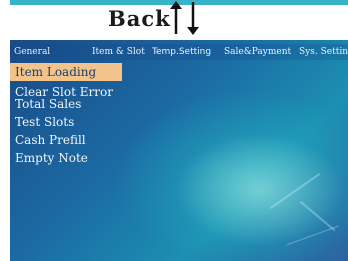 The width and height of the screenshot is (348, 261). Describe the element at coordinates (32, 52) in the screenshot. I see `tab-general: General` at that location.